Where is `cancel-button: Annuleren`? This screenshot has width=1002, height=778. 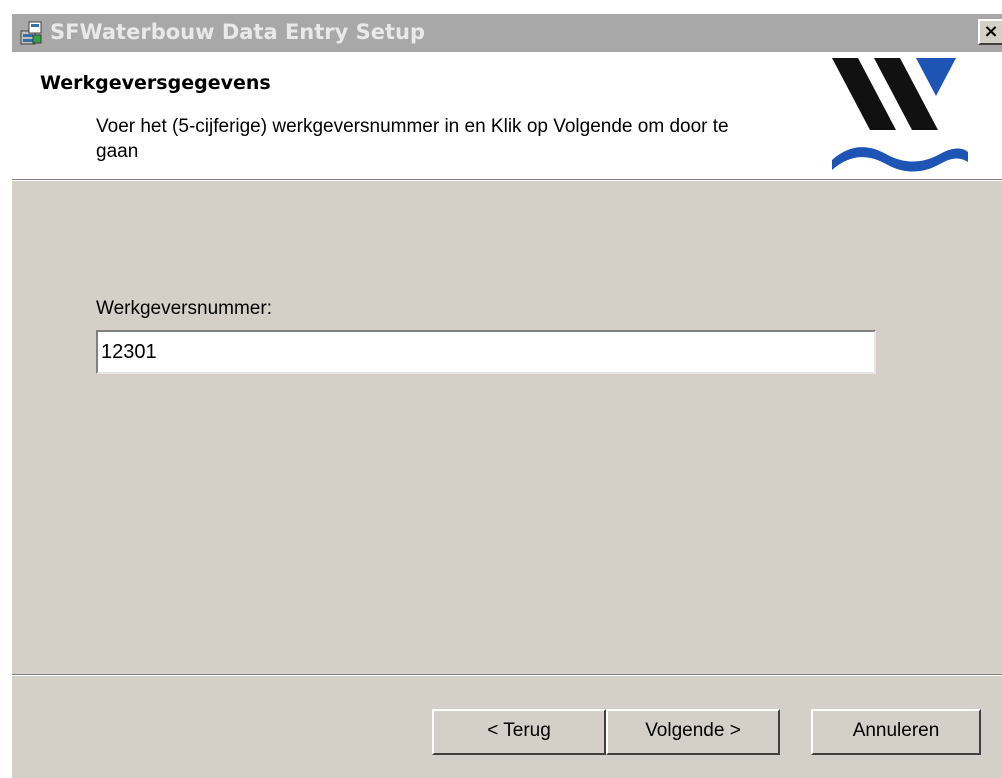 cancel-button: Annuleren is located at coordinates (896, 732).